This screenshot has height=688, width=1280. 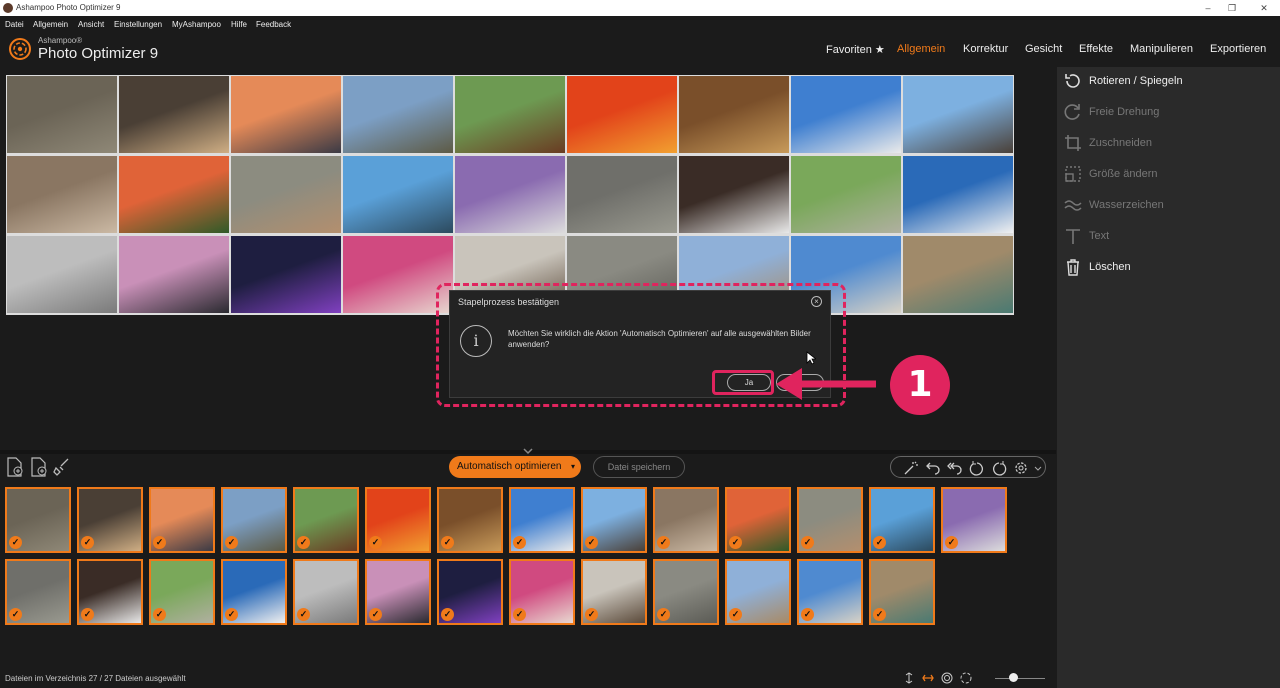 What do you see at coordinates (734, 114) in the screenshot?
I see `photo-tile-pastries` at bounding box center [734, 114].